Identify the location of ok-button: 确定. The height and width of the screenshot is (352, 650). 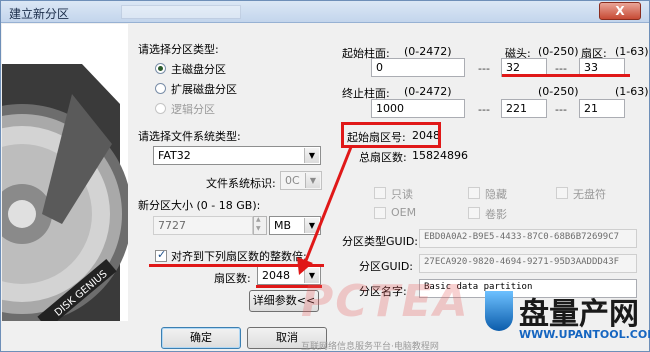
(201, 338).